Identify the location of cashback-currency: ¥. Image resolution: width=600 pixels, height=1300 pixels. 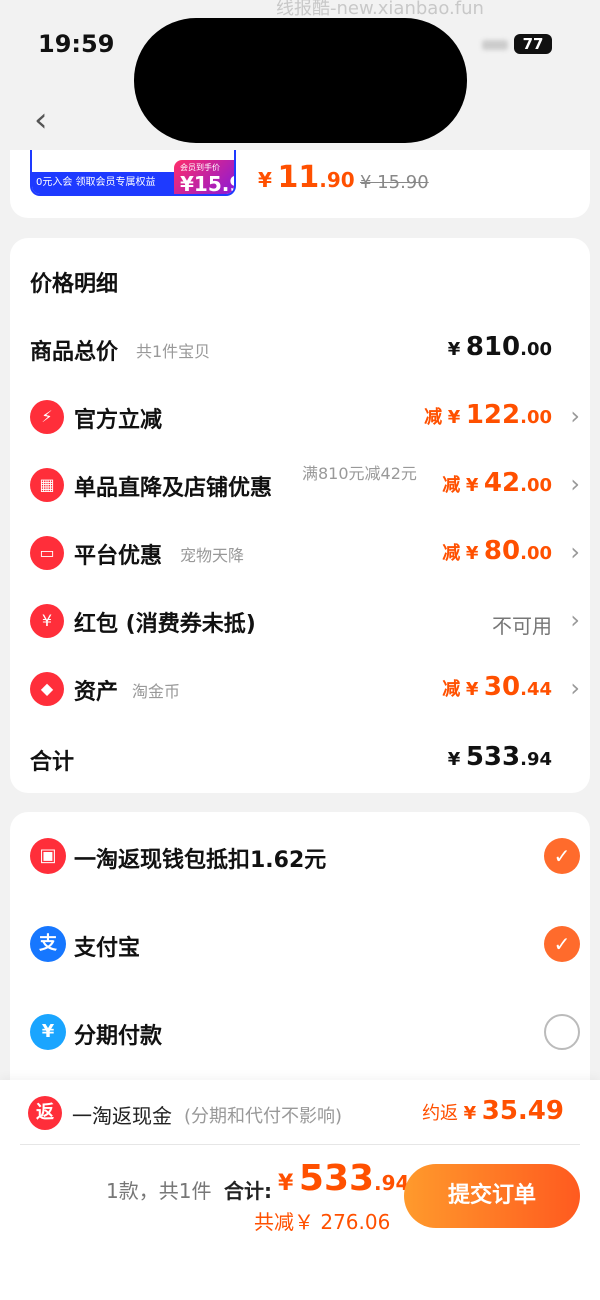
(470, 1113).